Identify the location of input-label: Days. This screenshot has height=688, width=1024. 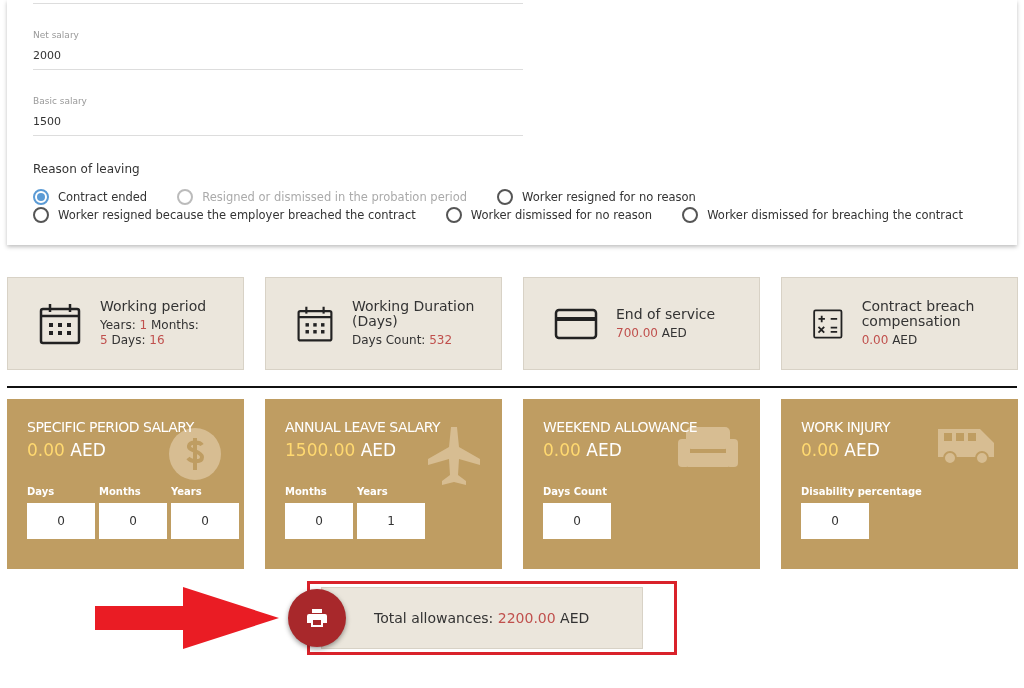
(41, 491).